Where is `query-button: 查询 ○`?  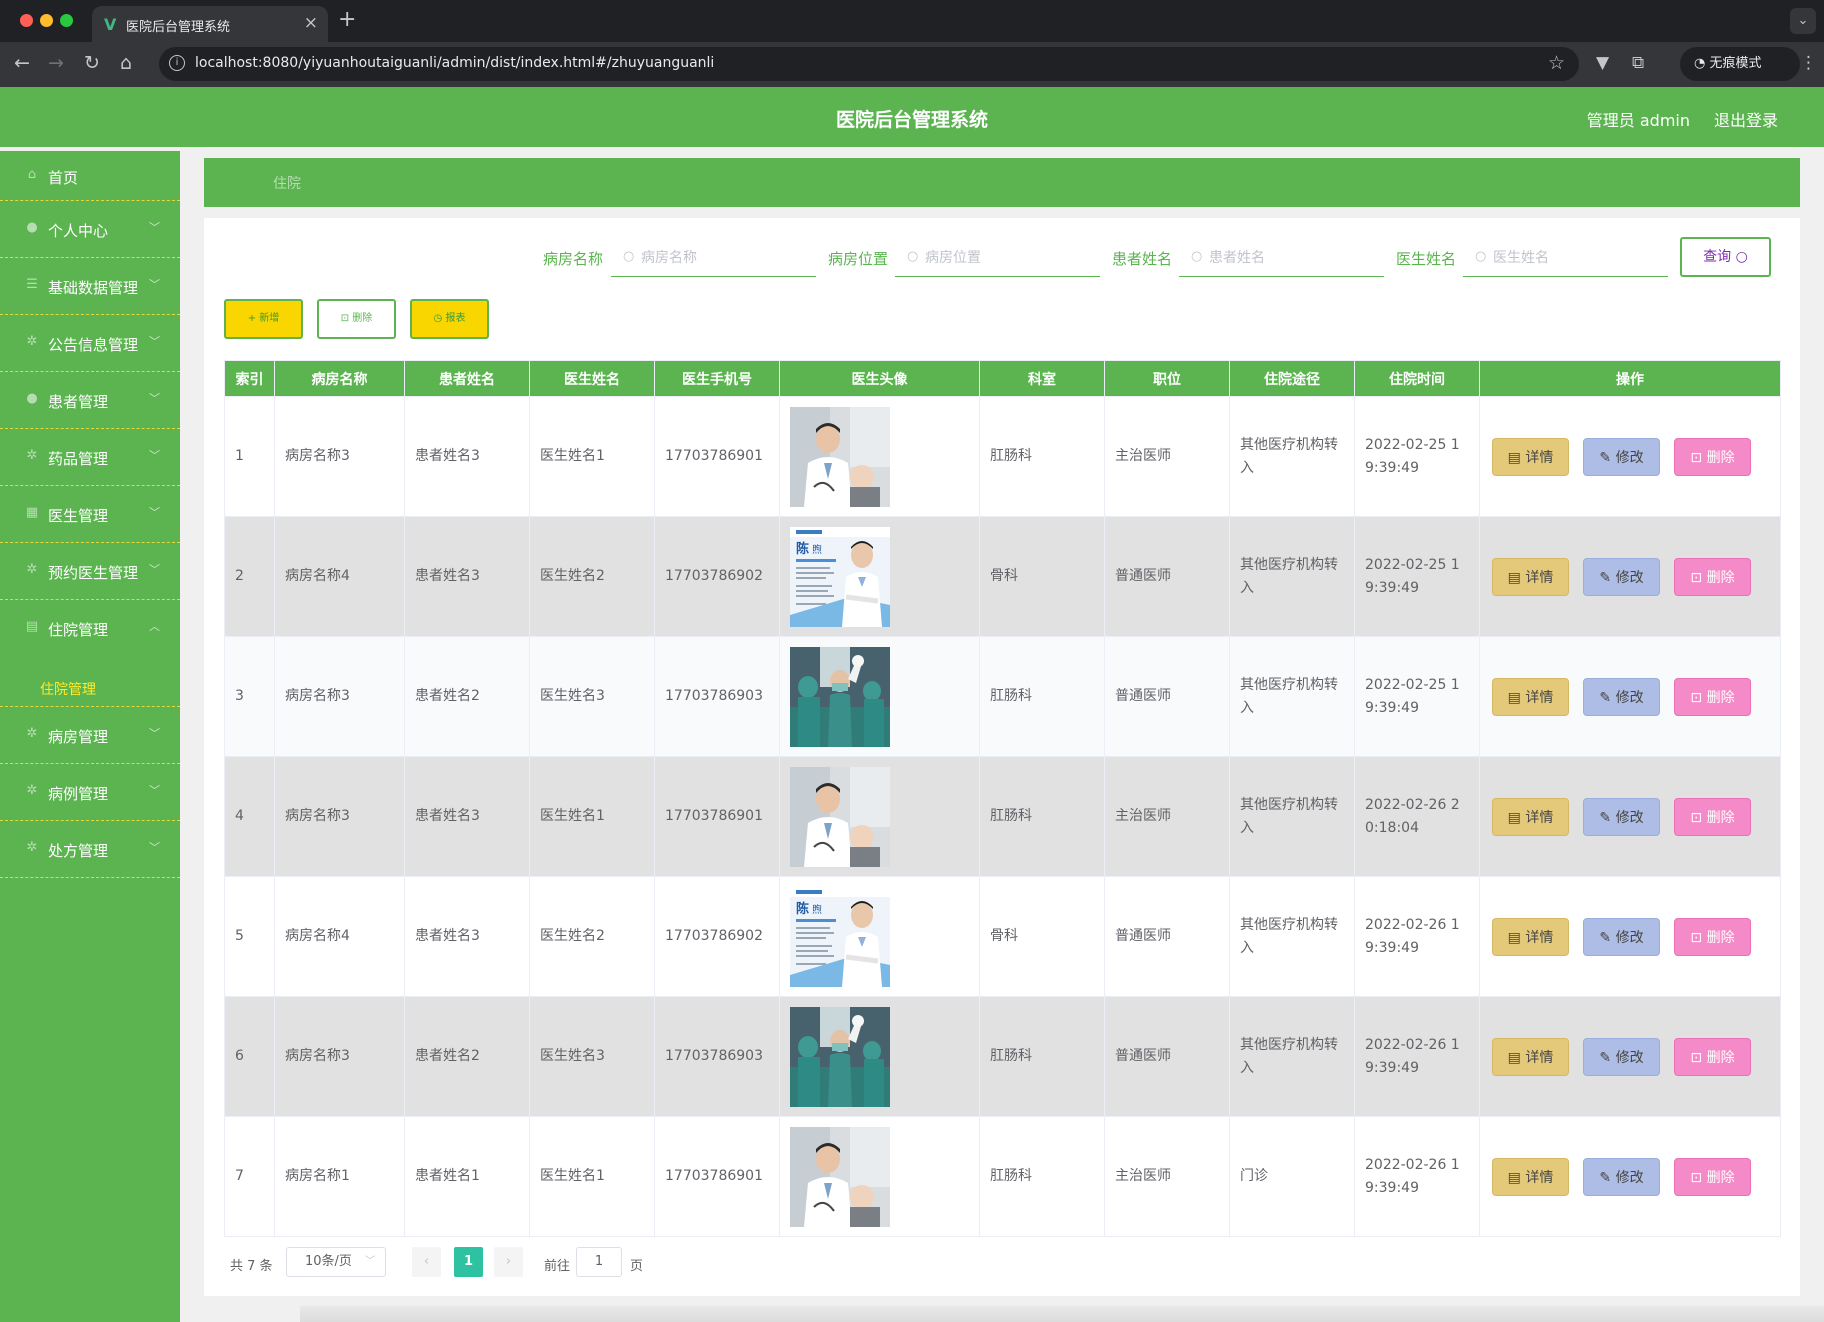 query-button: 查询 ○ is located at coordinates (1725, 257).